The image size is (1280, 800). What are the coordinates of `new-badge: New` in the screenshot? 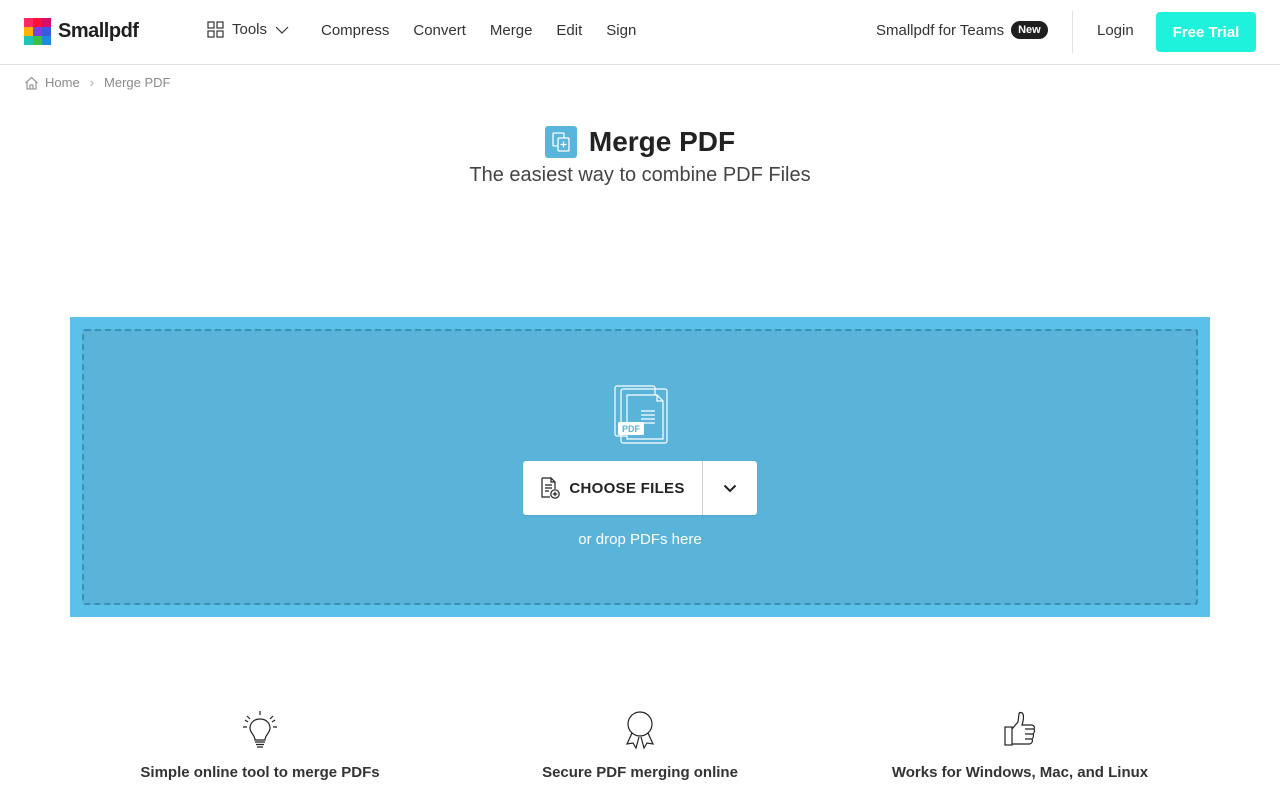 It's located at (1029, 30).